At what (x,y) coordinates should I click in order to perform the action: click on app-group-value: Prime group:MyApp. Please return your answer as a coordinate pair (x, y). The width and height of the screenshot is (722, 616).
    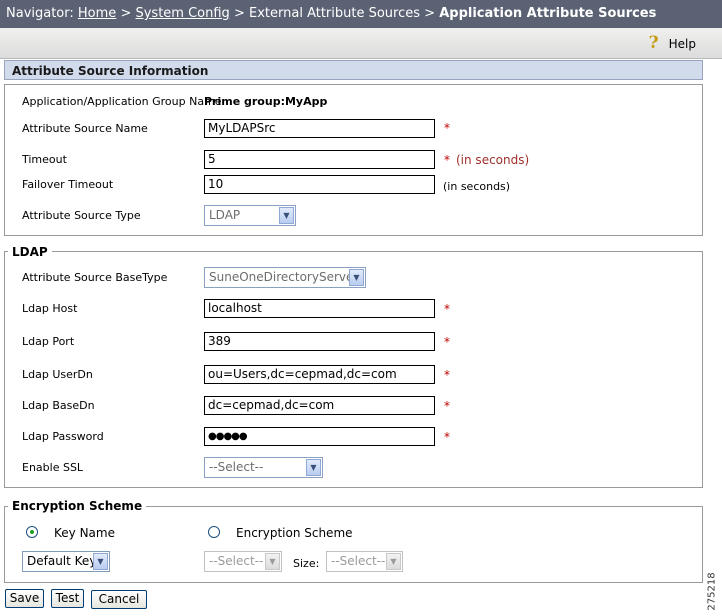
    Looking at the image, I should click on (266, 101).